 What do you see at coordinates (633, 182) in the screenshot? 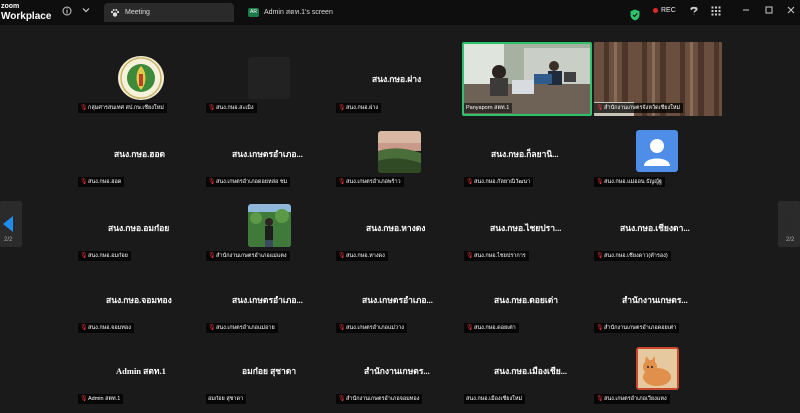
I see `participant-name: สนง.กษอ.แม่ออน ธัญญ์ฐ` at bounding box center [633, 182].